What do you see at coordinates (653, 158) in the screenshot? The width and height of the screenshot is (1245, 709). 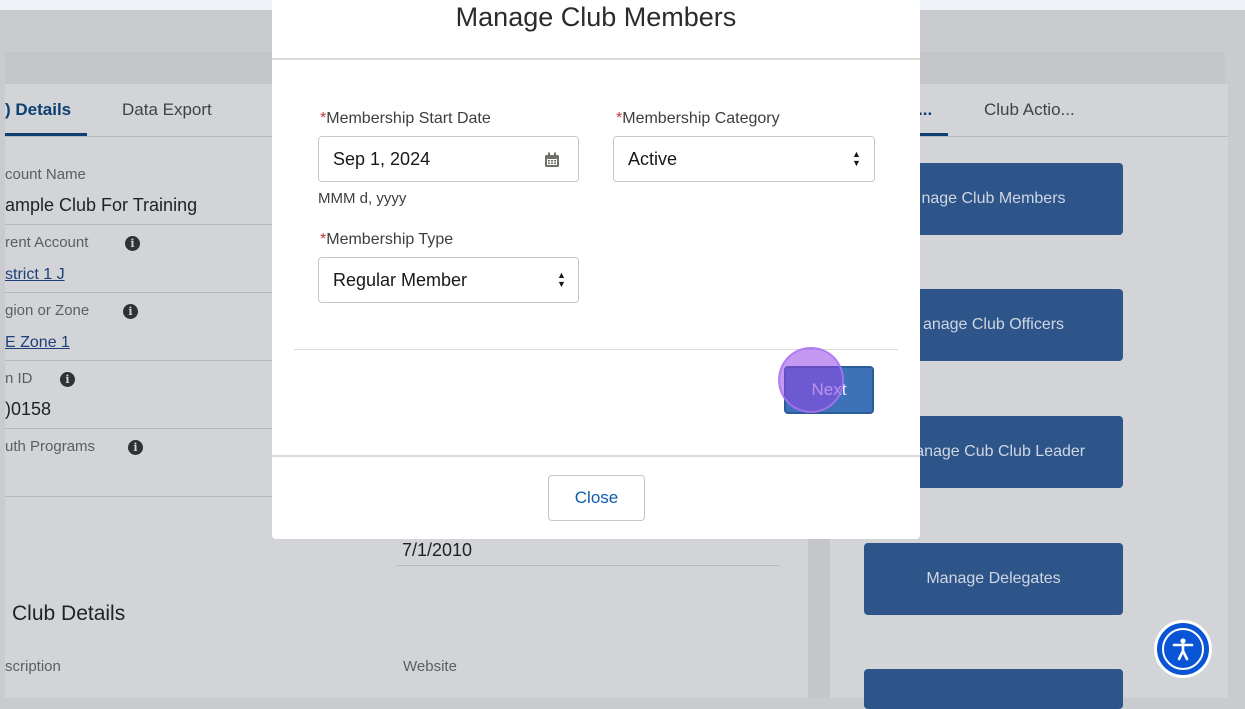 I see `membership-category-value: Active` at bounding box center [653, 158].